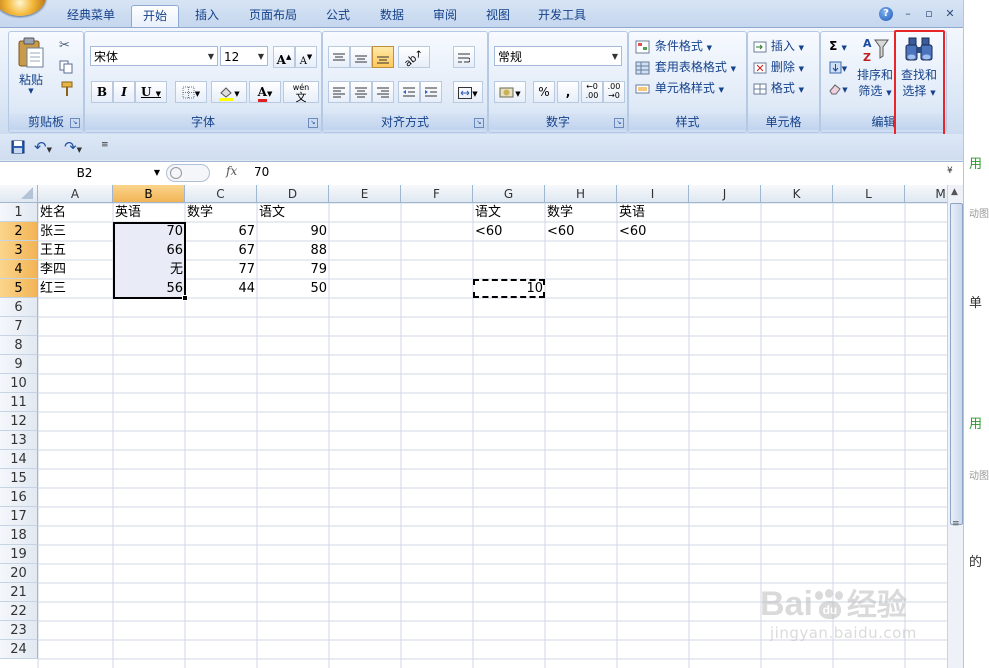 The image size is (989, 668). What do you see at coordinates (19, 326) in the screenshot?
I see `row-header-7: 7` at bounding box center [19, 326].